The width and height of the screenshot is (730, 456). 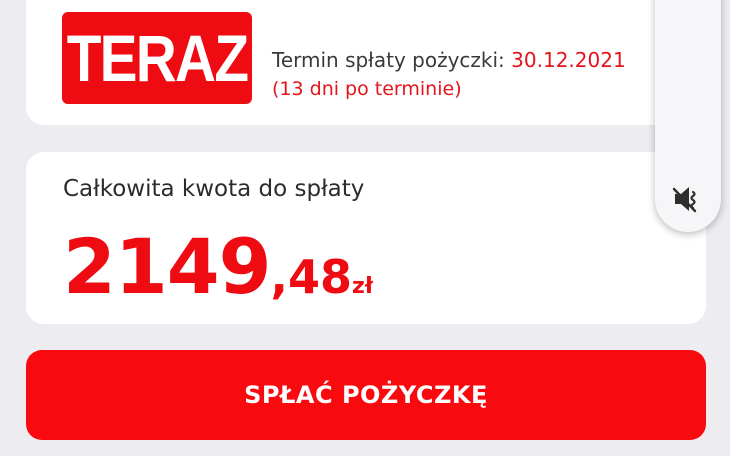 I want to click on amount-currency: zł, so click(x=362, y=286).